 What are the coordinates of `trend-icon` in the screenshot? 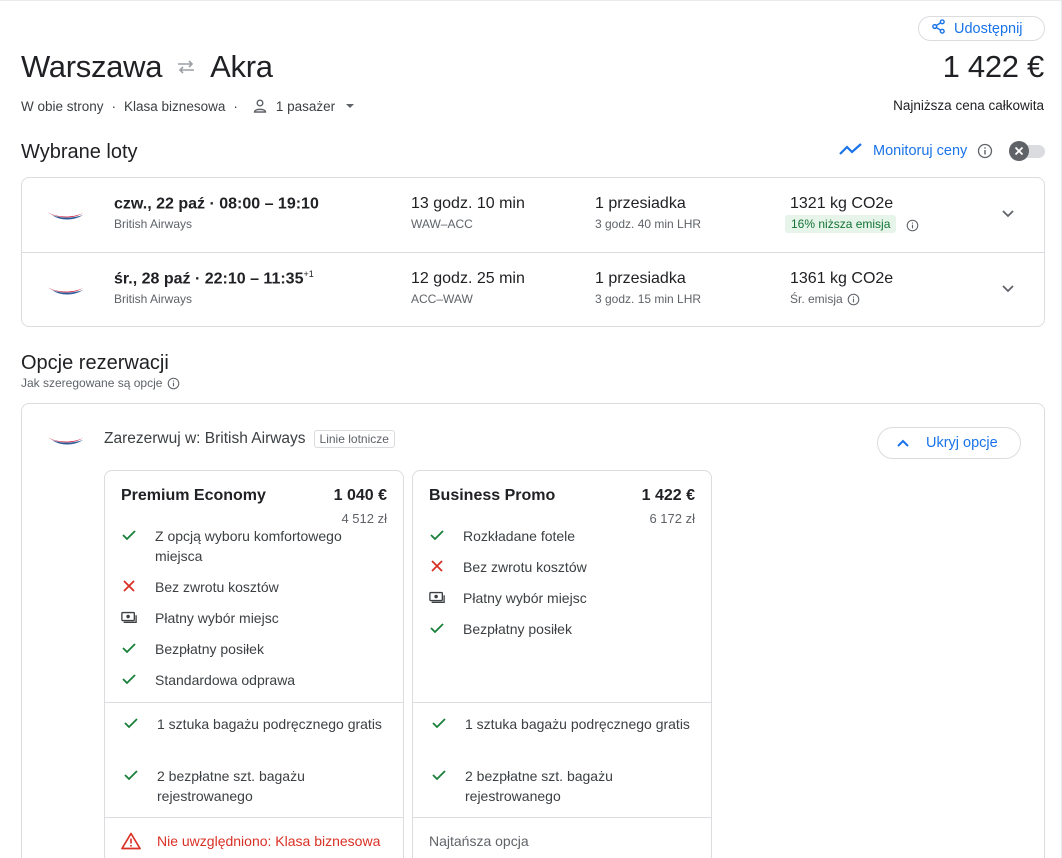 It's located at (851, 151).